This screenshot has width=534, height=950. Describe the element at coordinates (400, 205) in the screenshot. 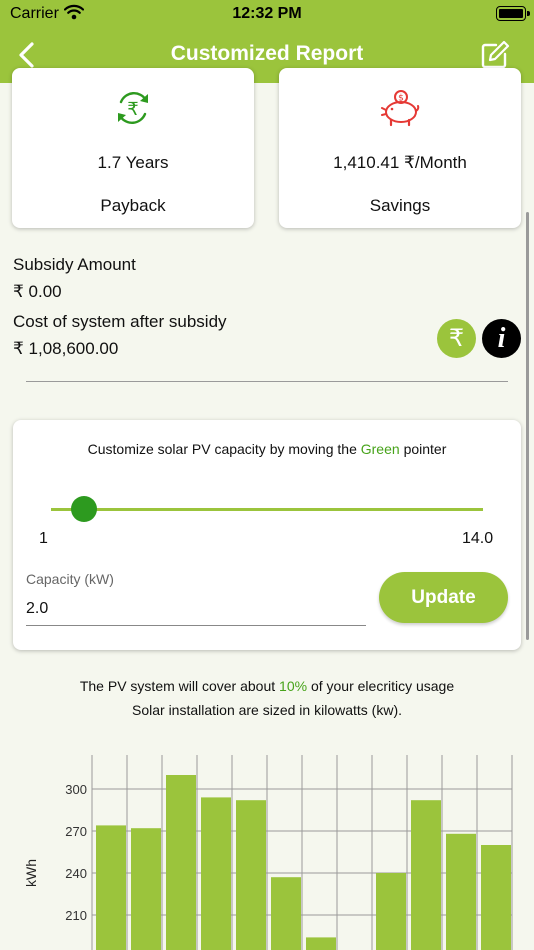

I see `savings-label: Savings` at that location.